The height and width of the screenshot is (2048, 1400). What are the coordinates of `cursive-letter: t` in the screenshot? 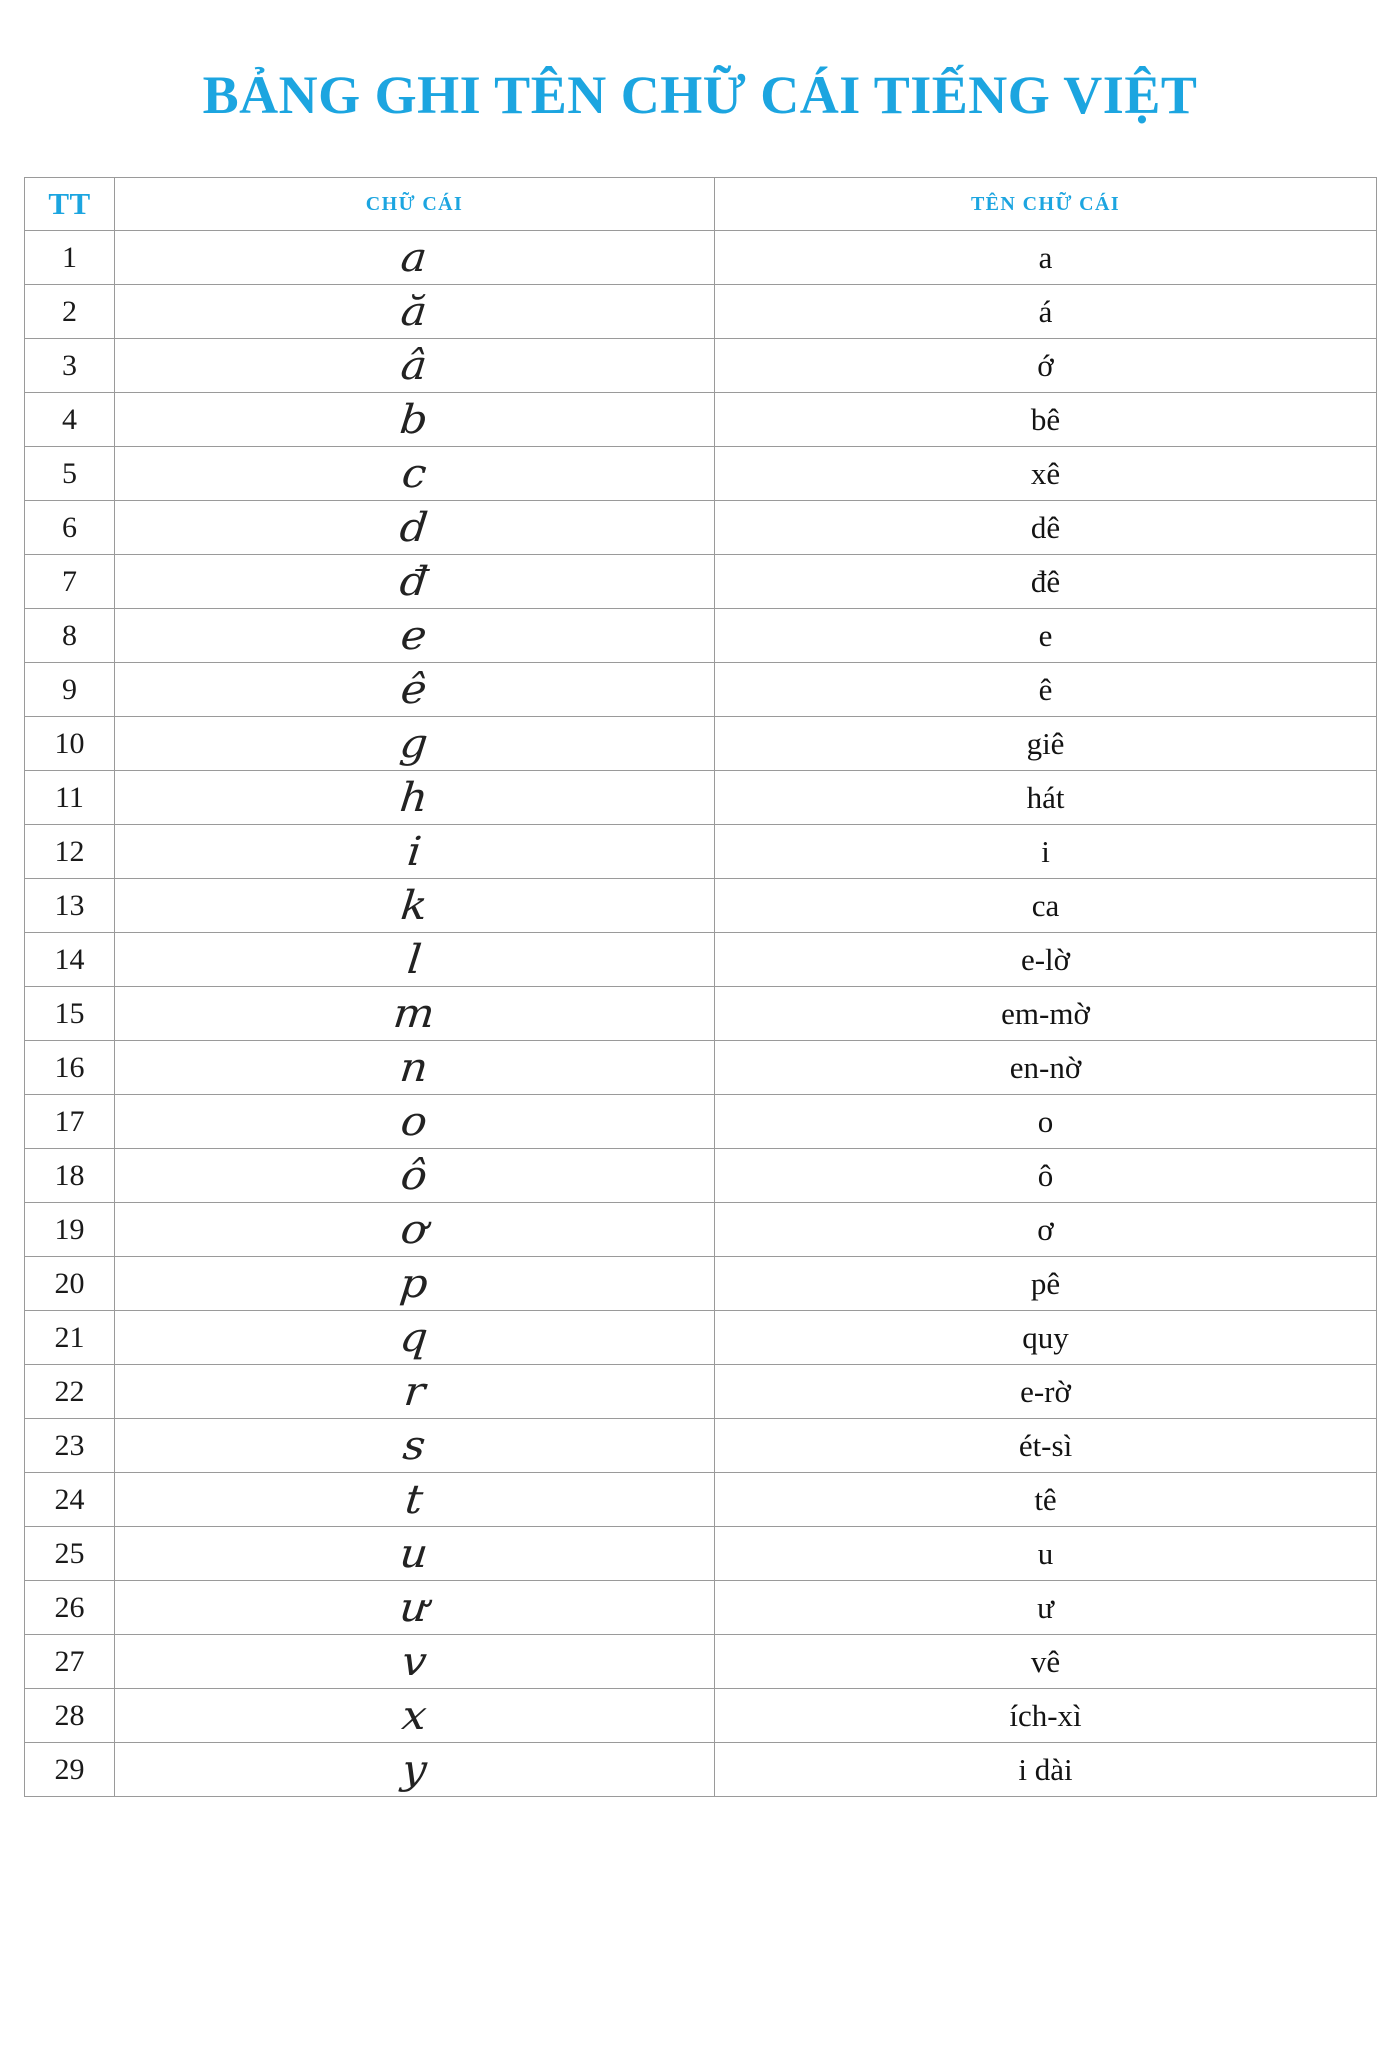 It's located at (414, 1500).